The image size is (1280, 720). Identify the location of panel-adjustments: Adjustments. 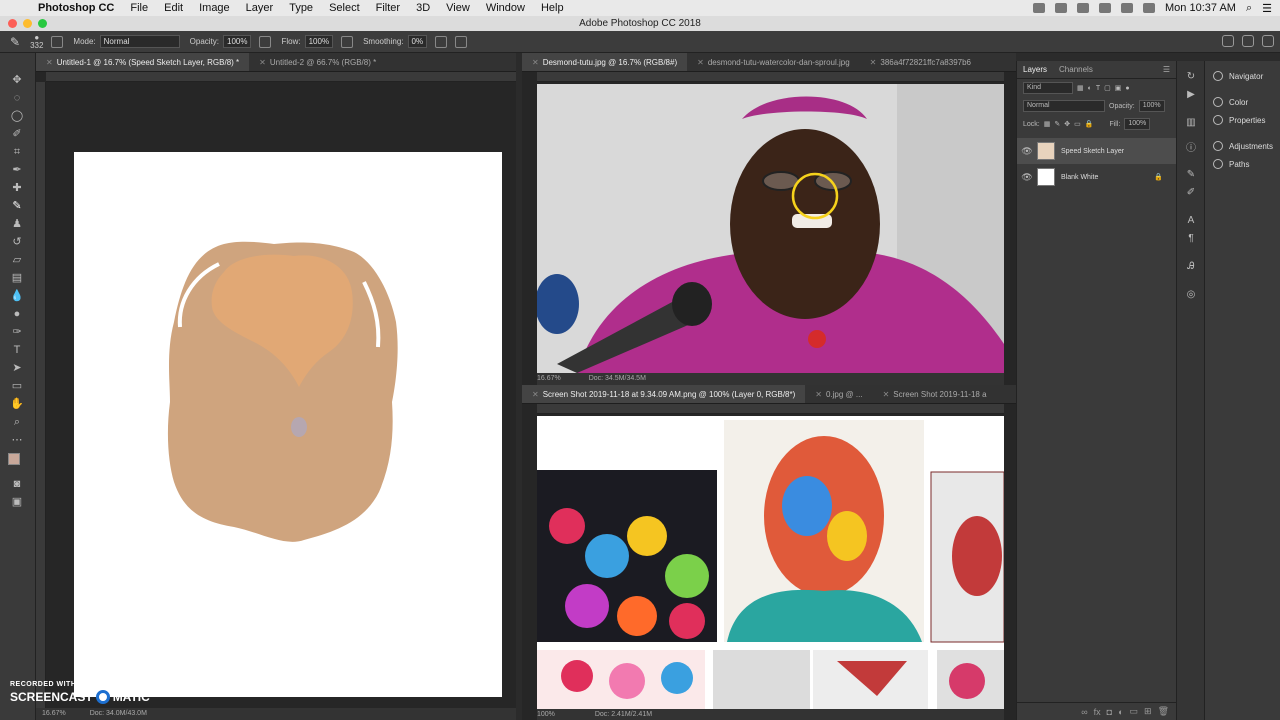
(1242, 146).